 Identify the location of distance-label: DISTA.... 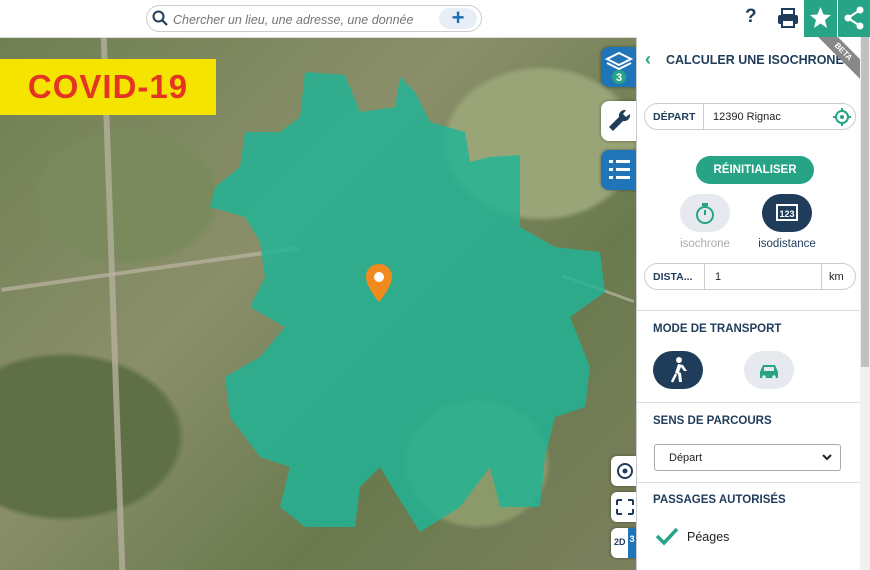
(673, 277).